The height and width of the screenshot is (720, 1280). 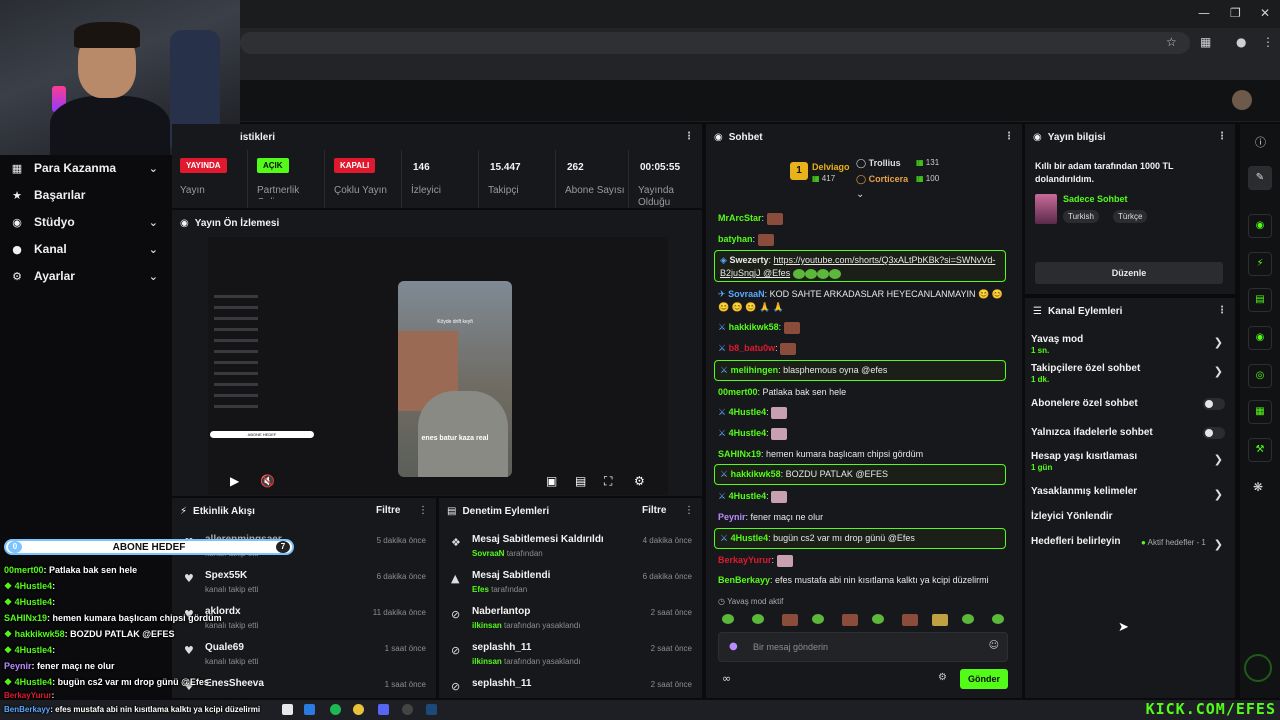 What do you see at coordinates (1260, 264) in the screenshot?
I see `lightning-icon: ⚡` at bounding box center [1260, 264].